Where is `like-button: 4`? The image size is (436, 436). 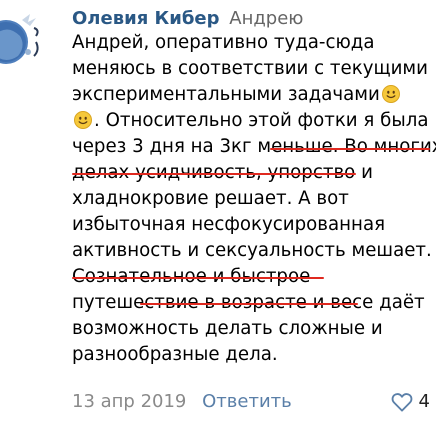 like-button: 4 is located at coordinates (410, 402).